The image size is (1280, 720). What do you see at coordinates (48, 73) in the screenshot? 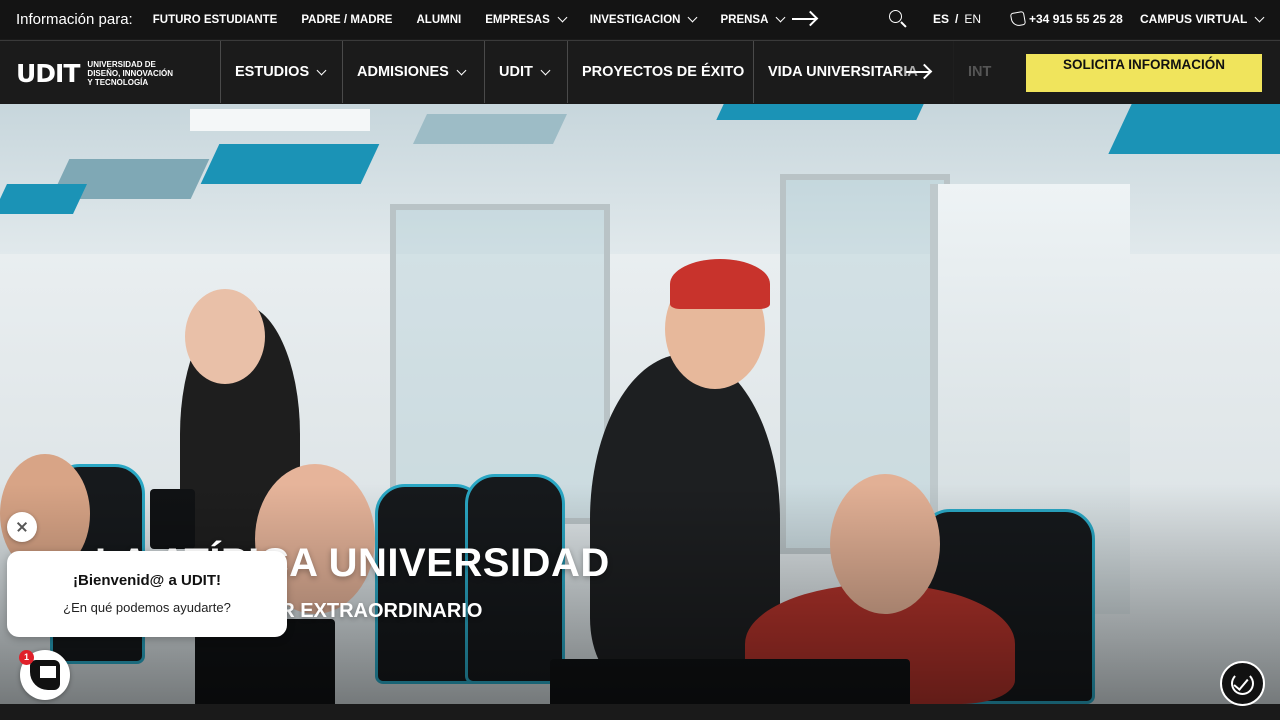
I see `logo-mark: UDIT` at bounding box center [48, 73].